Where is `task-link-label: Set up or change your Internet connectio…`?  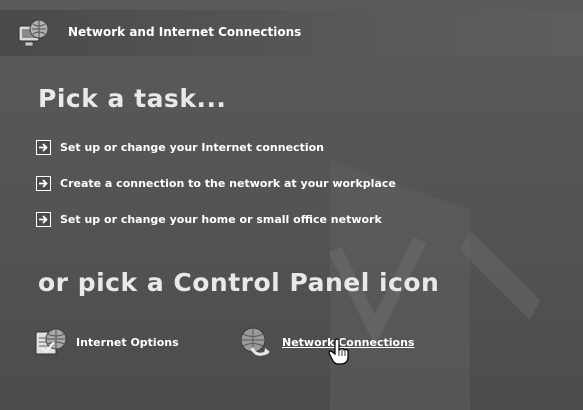 task-link-label: Set up or change your Internet connectio… is located at coordinates (192, 147).